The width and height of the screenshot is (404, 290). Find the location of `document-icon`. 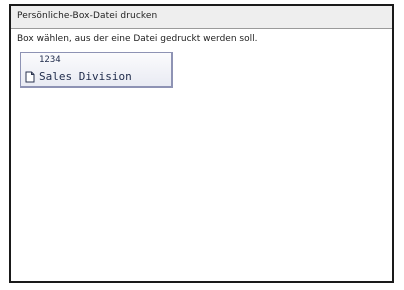

document-icon is located at coordinates (30, 77).